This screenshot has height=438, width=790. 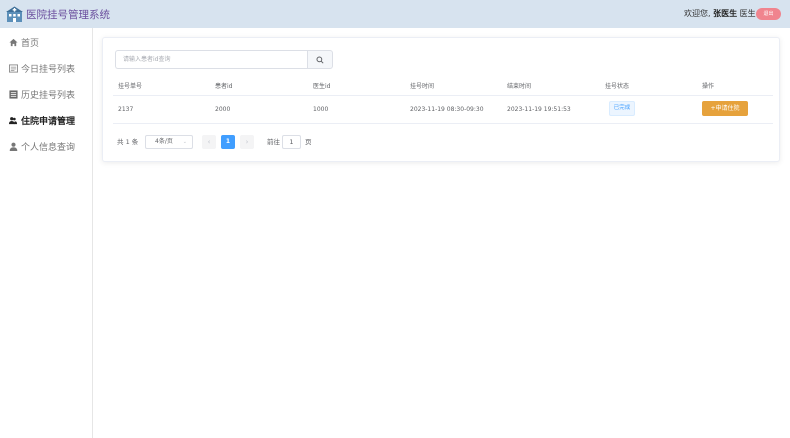 What do you see at coordinates (14, 14) in the screenshot?
I see `hospital-logo-icon` at bounding box center [14, 14].